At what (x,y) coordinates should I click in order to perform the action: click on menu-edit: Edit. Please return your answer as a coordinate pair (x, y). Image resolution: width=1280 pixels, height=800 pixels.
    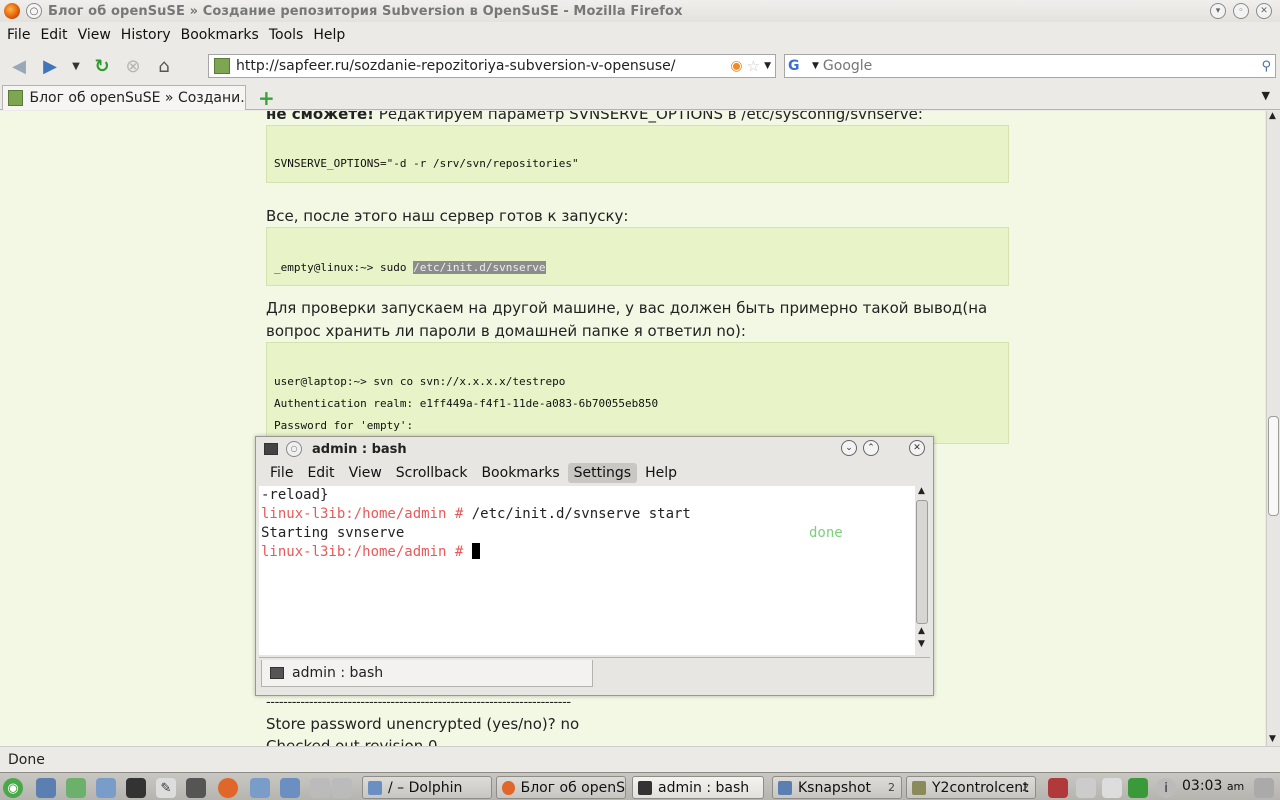
    Looking at the image, I should click on (53, 35).